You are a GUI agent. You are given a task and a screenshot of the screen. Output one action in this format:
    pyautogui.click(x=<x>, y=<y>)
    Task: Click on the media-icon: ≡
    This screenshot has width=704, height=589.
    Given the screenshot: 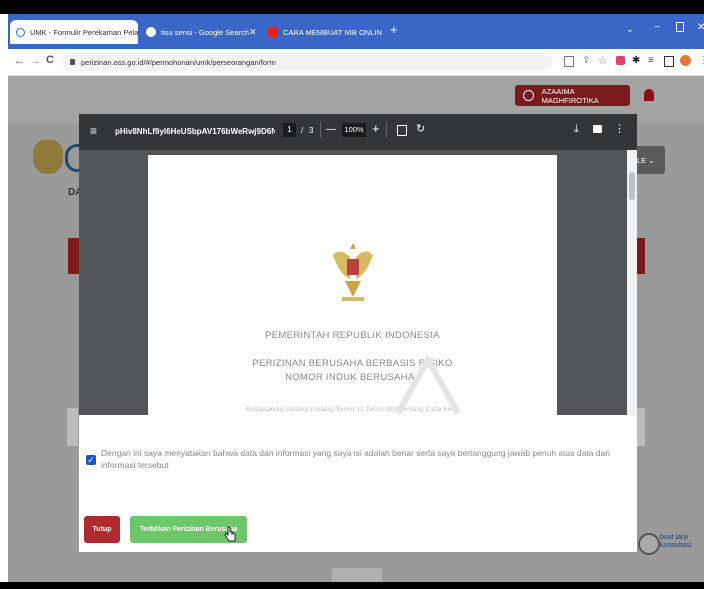 What is the action you would take?
    pyautogui.click(x=651, y=60)
    